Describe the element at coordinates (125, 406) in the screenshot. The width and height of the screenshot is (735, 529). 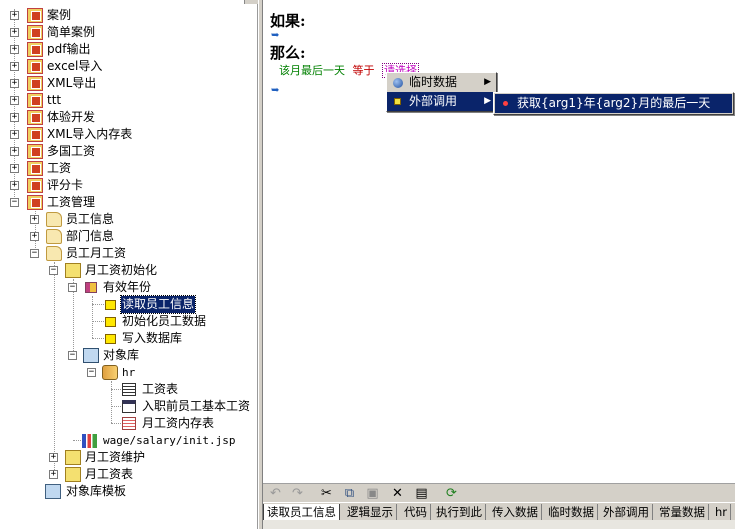
I see `tree-item-table-base-salary: 入职前员工基本工资` at that location.